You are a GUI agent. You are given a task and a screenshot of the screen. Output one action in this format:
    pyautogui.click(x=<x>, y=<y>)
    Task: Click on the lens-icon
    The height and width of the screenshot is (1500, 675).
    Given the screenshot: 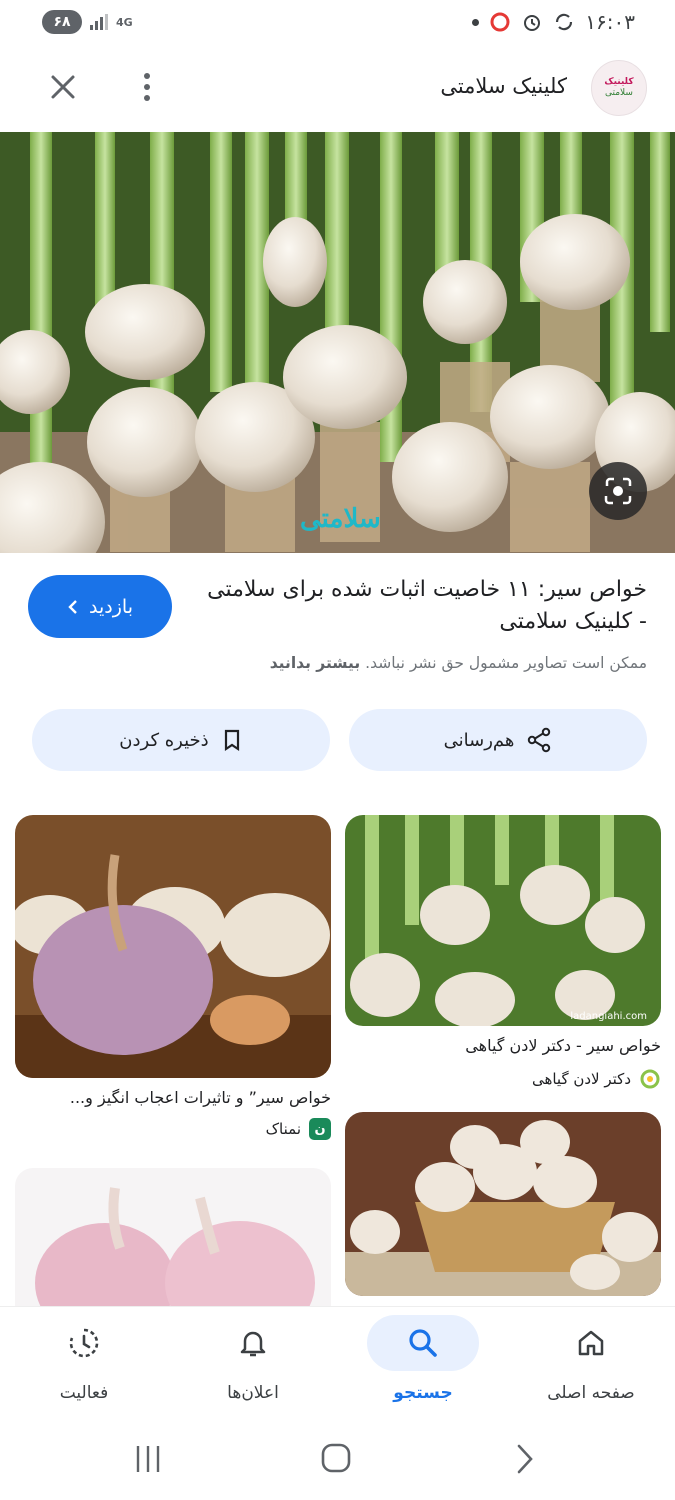 What is the action you would take?
    pyautogui.click(x=618, y=491)
    